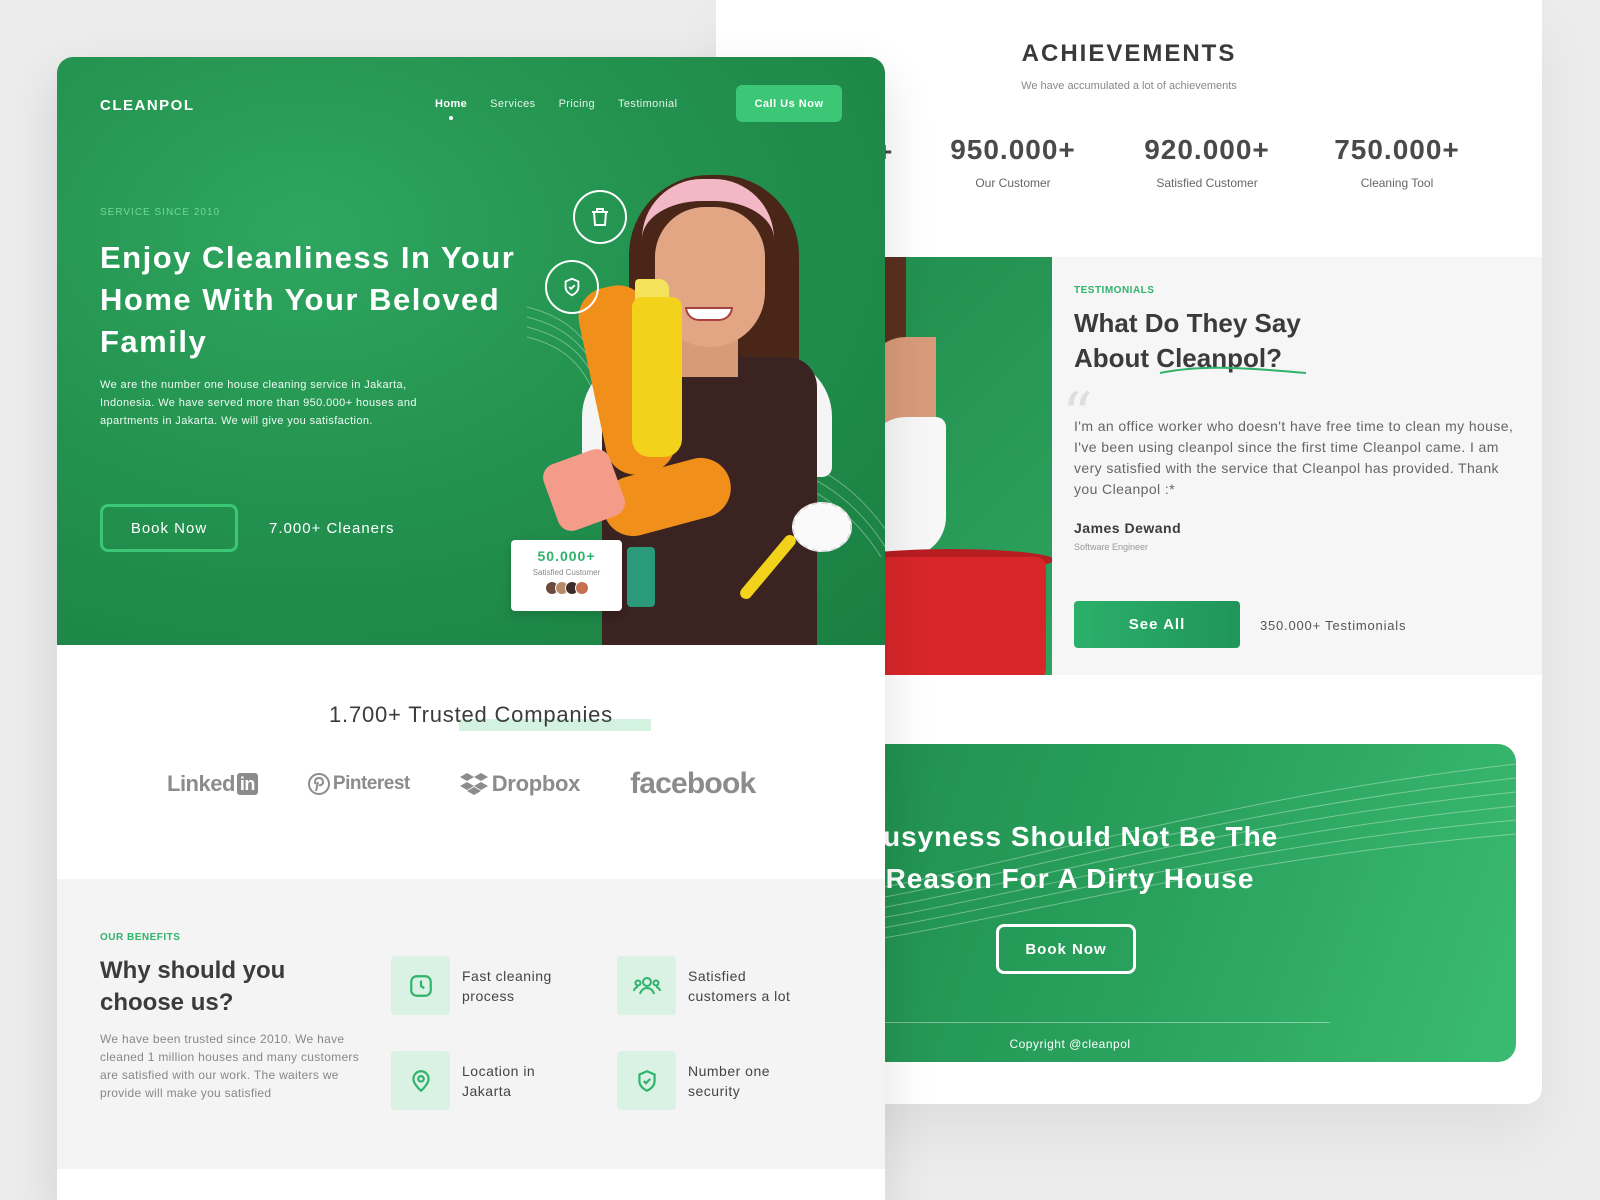 The height and width of the screenshot is (1200, 1600). Describe the element at coordinates (1397, 149) in the screenshot. I see `stat-value: 750.000+` at that location.